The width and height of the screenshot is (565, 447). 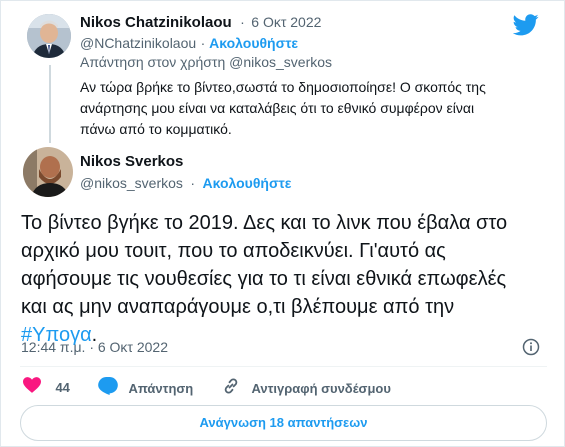 I want to click on read-replies-button: Ανάγνωση 18 απαντήσεων, so click(x=283, y=423).